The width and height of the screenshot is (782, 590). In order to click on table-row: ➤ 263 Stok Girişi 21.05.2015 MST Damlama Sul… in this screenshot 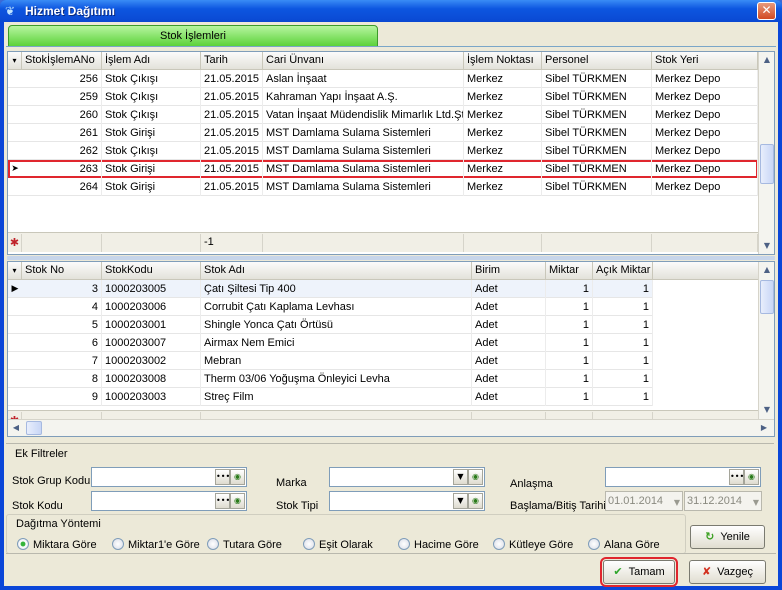, I will do `click(383, 169)`.